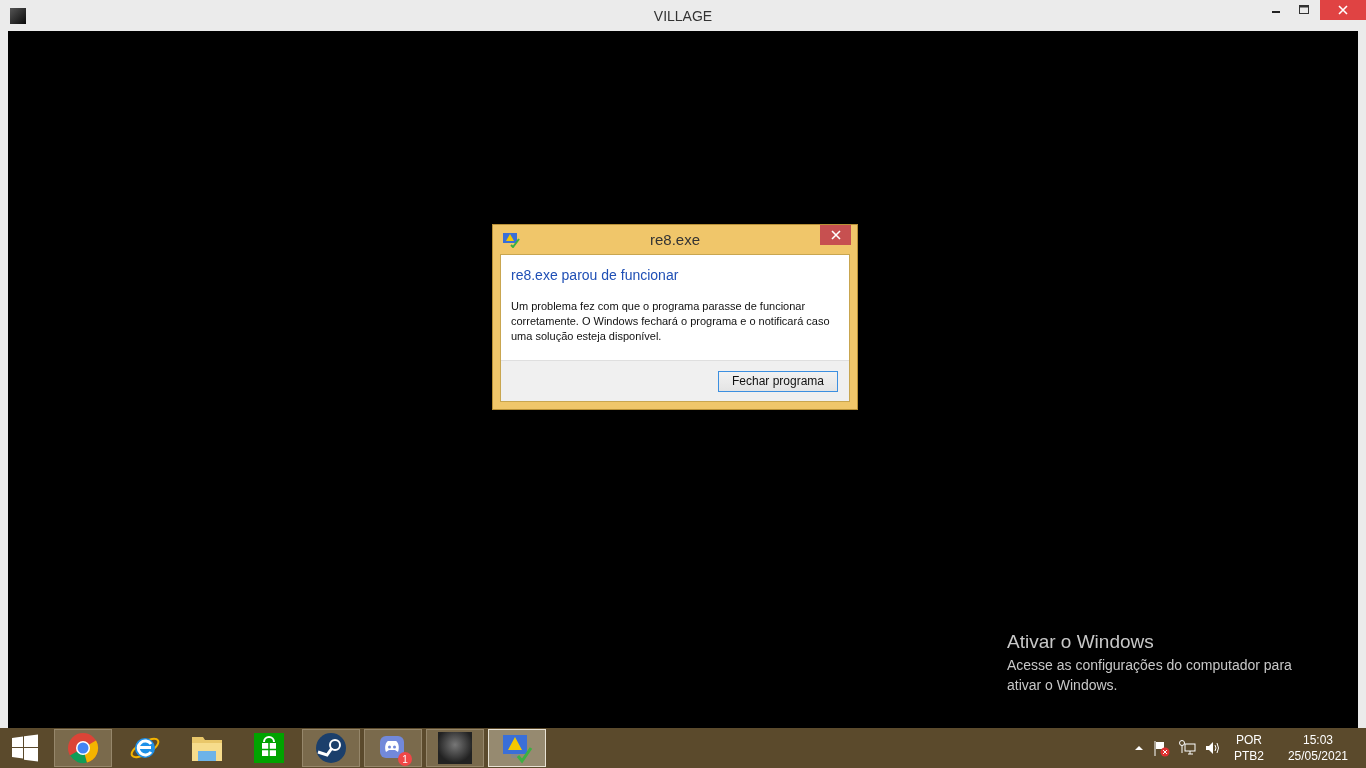 The width and height of the screenshot is (1366, 768). Describe the element at coordinates (269, 748) in the screenshot. I see `shopping-bag-icon` at that location.